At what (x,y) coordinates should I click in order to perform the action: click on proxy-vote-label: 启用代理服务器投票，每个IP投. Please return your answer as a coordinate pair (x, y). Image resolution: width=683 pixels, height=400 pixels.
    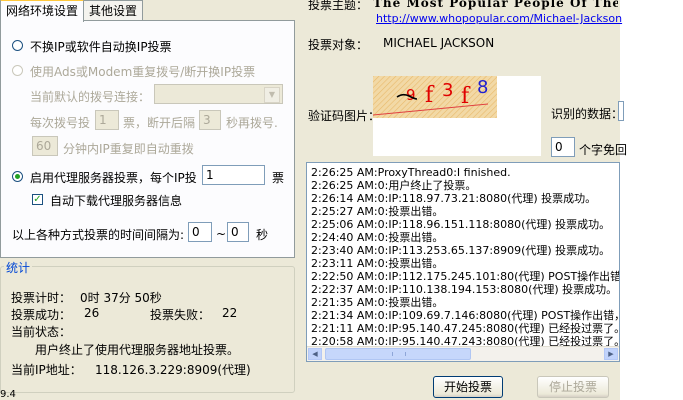
    Looking at the image, I should click on (113, 178).